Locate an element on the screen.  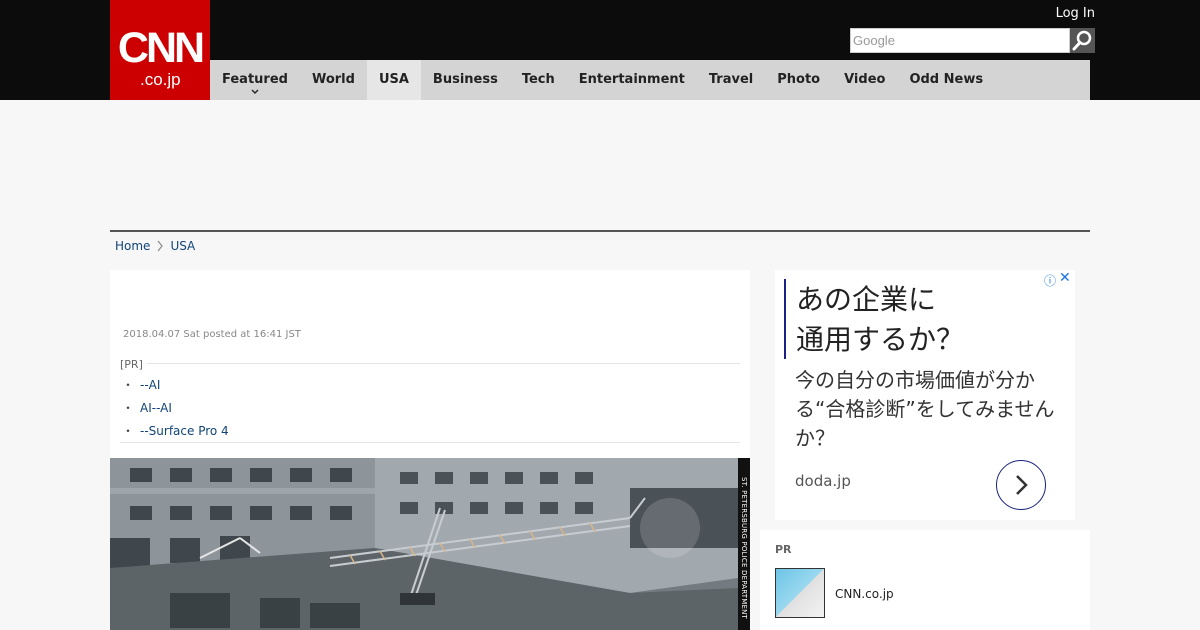
pr-divider-bottom is located at coordinates (430, 442).